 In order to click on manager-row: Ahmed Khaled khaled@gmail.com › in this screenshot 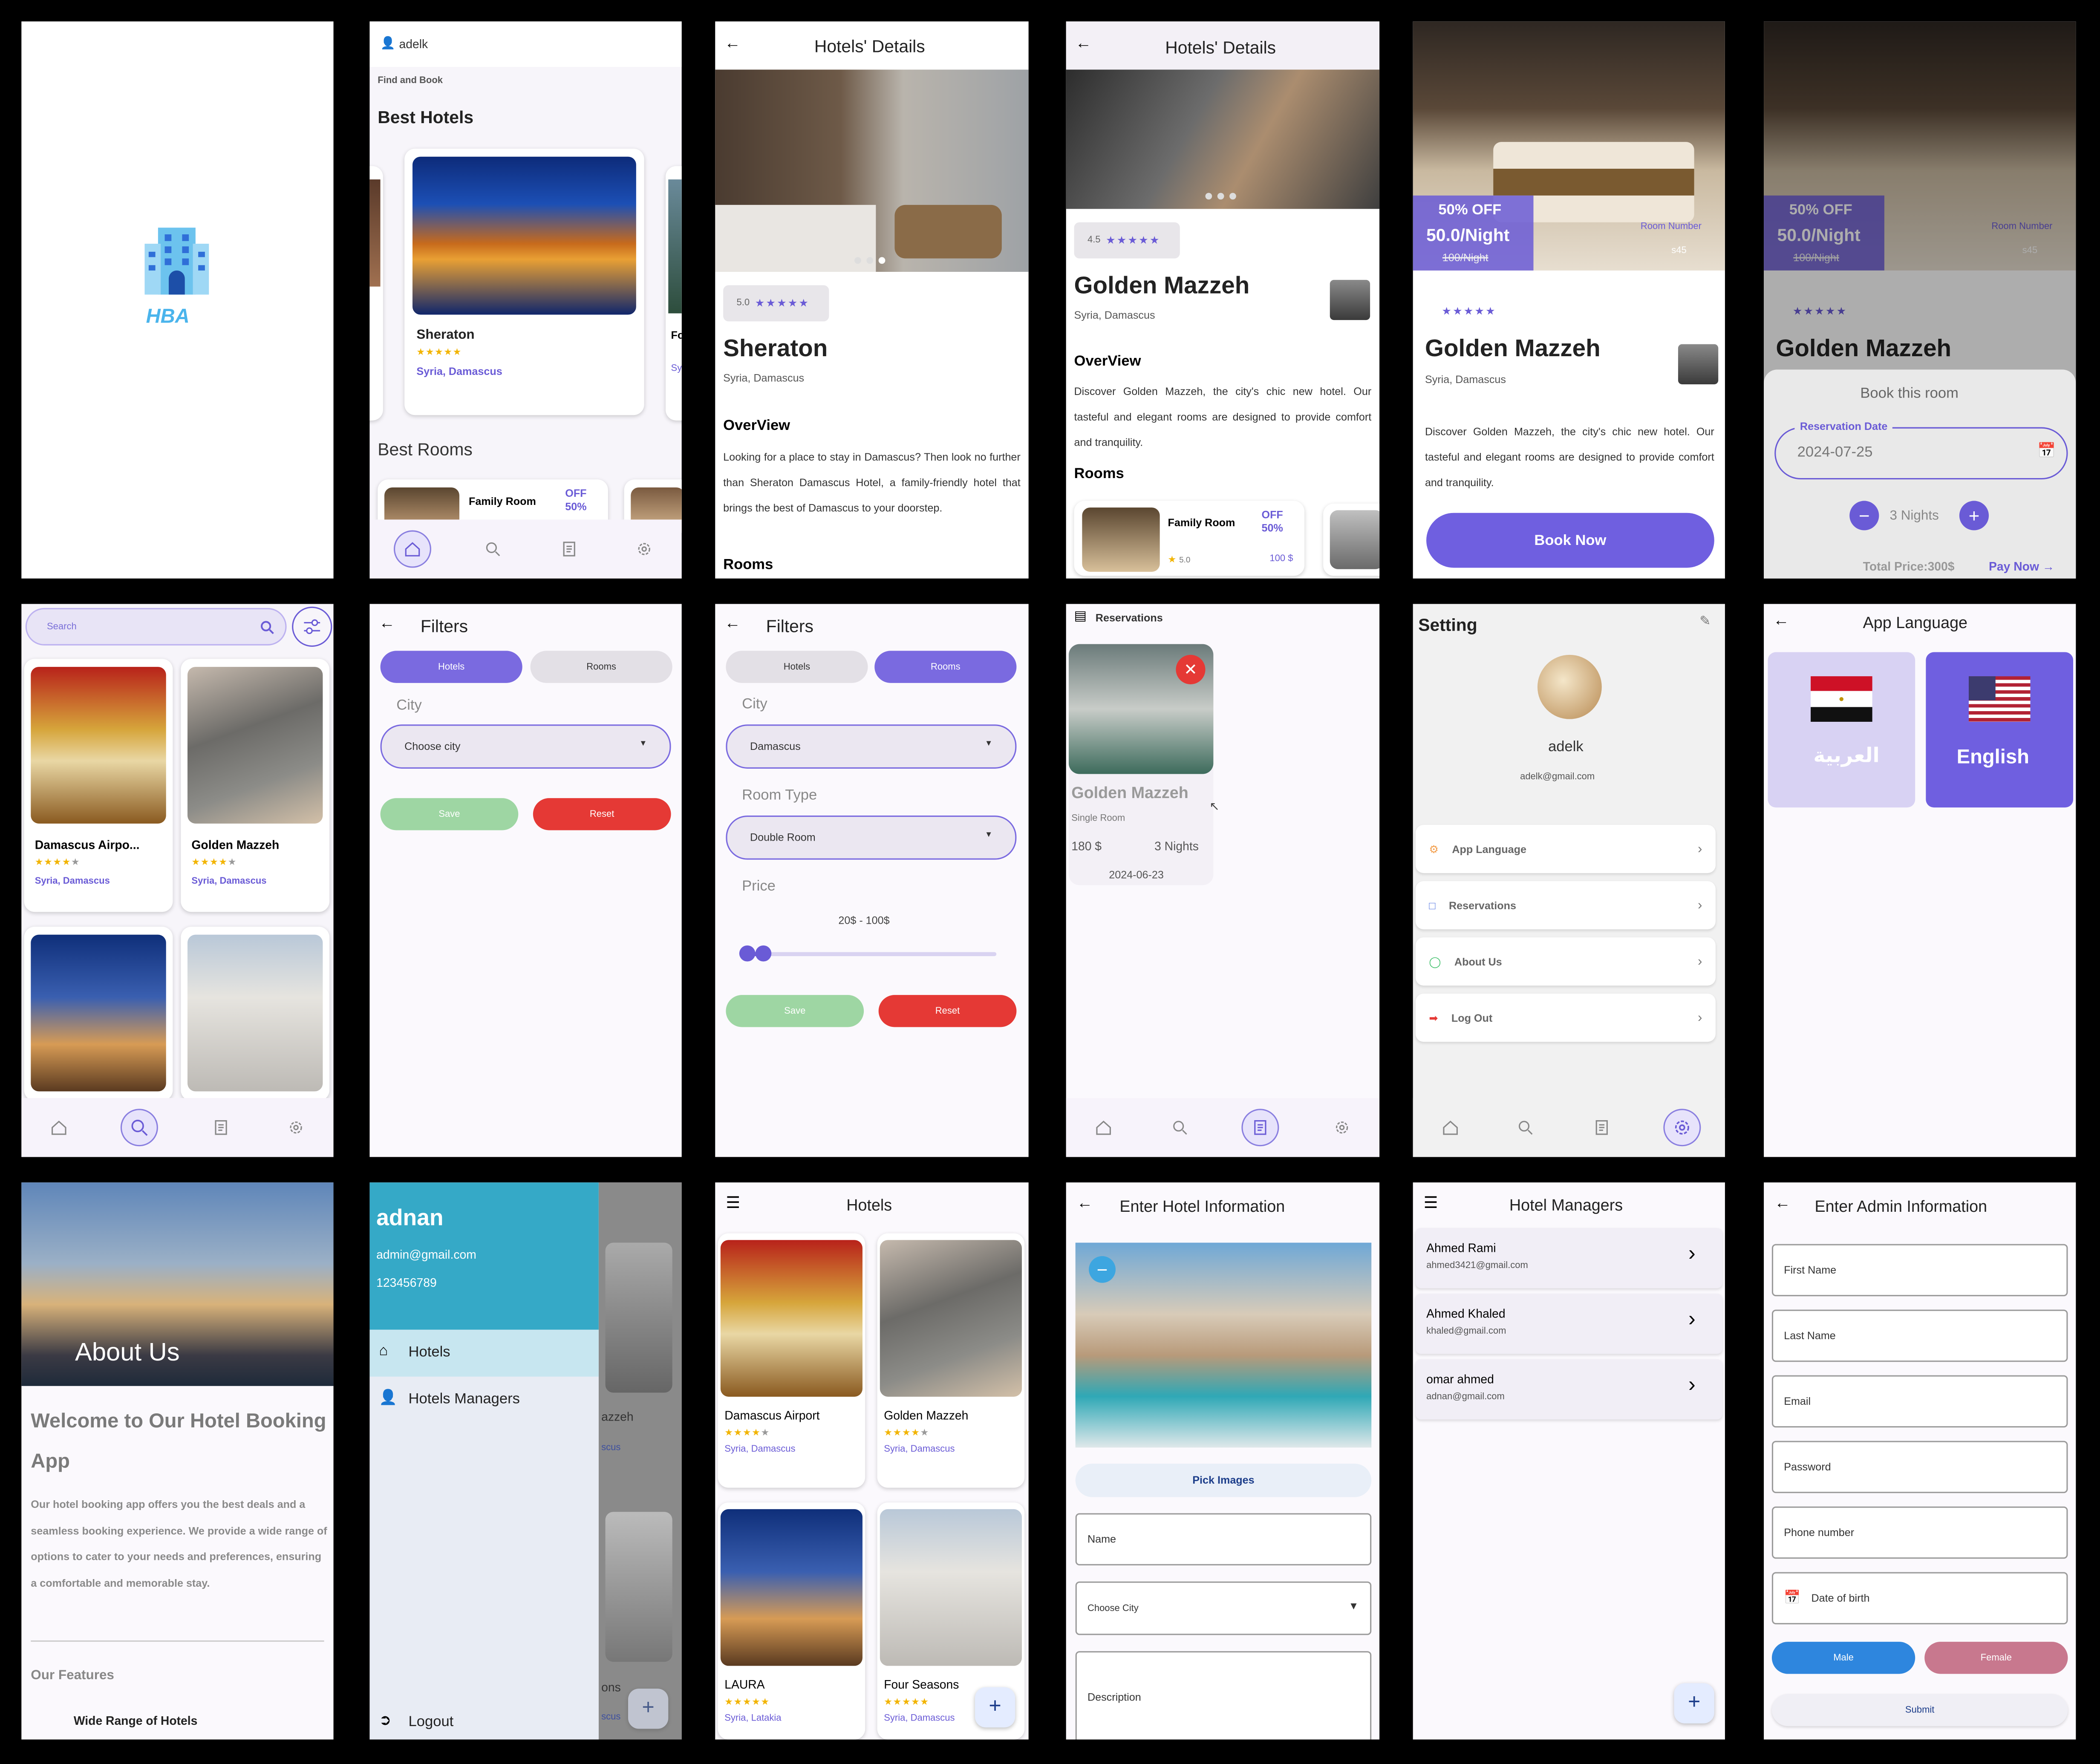, I will do `click(1569, 1323)`.